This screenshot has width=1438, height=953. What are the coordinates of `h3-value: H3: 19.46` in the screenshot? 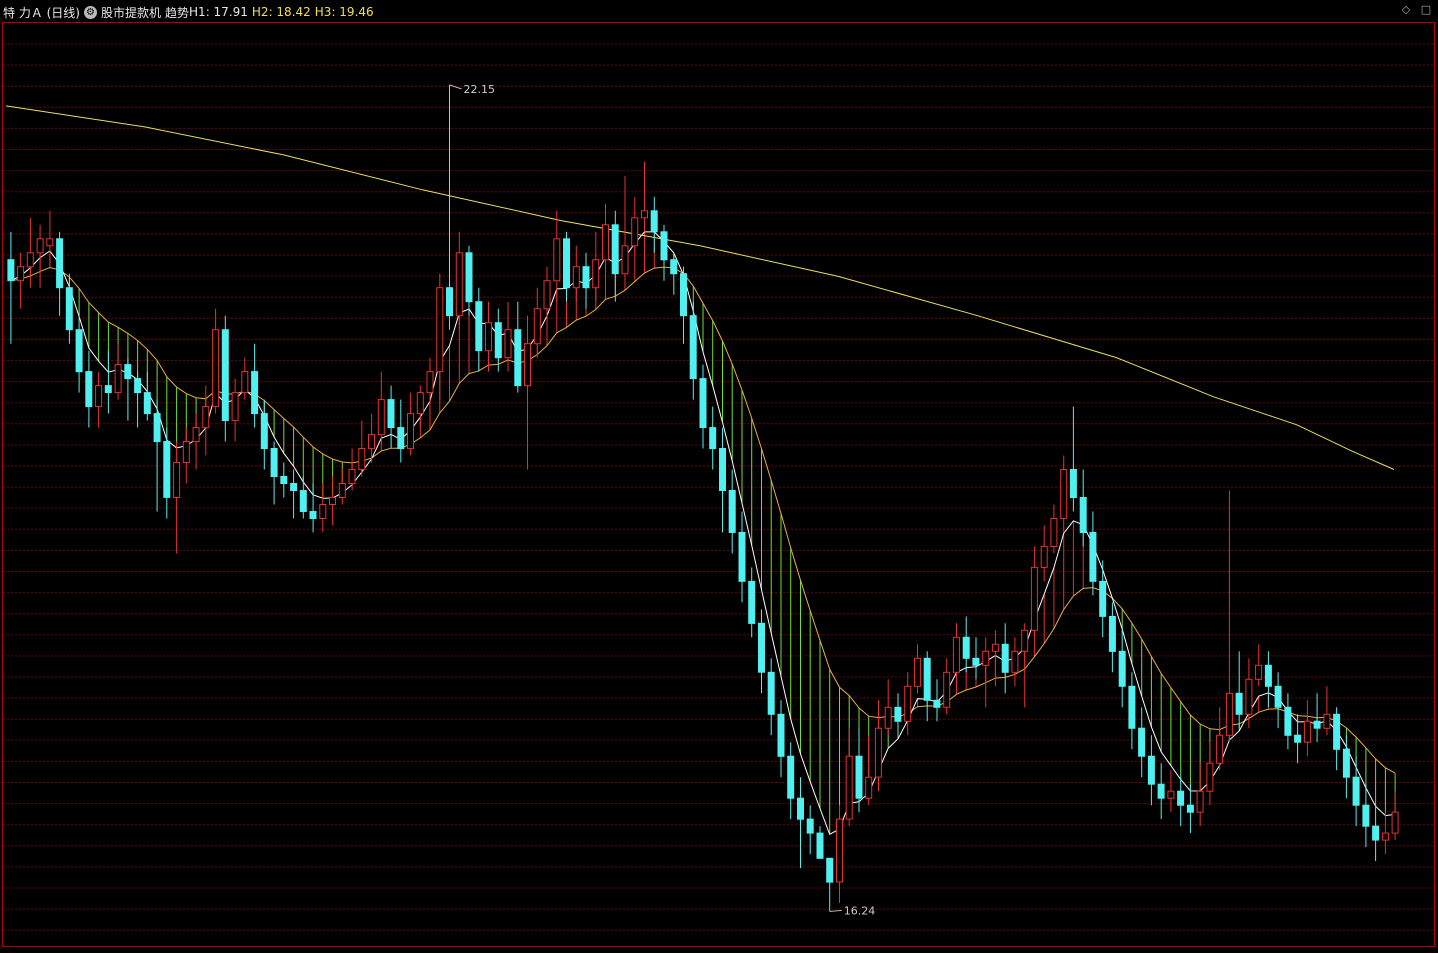 It's located at (344, 12).